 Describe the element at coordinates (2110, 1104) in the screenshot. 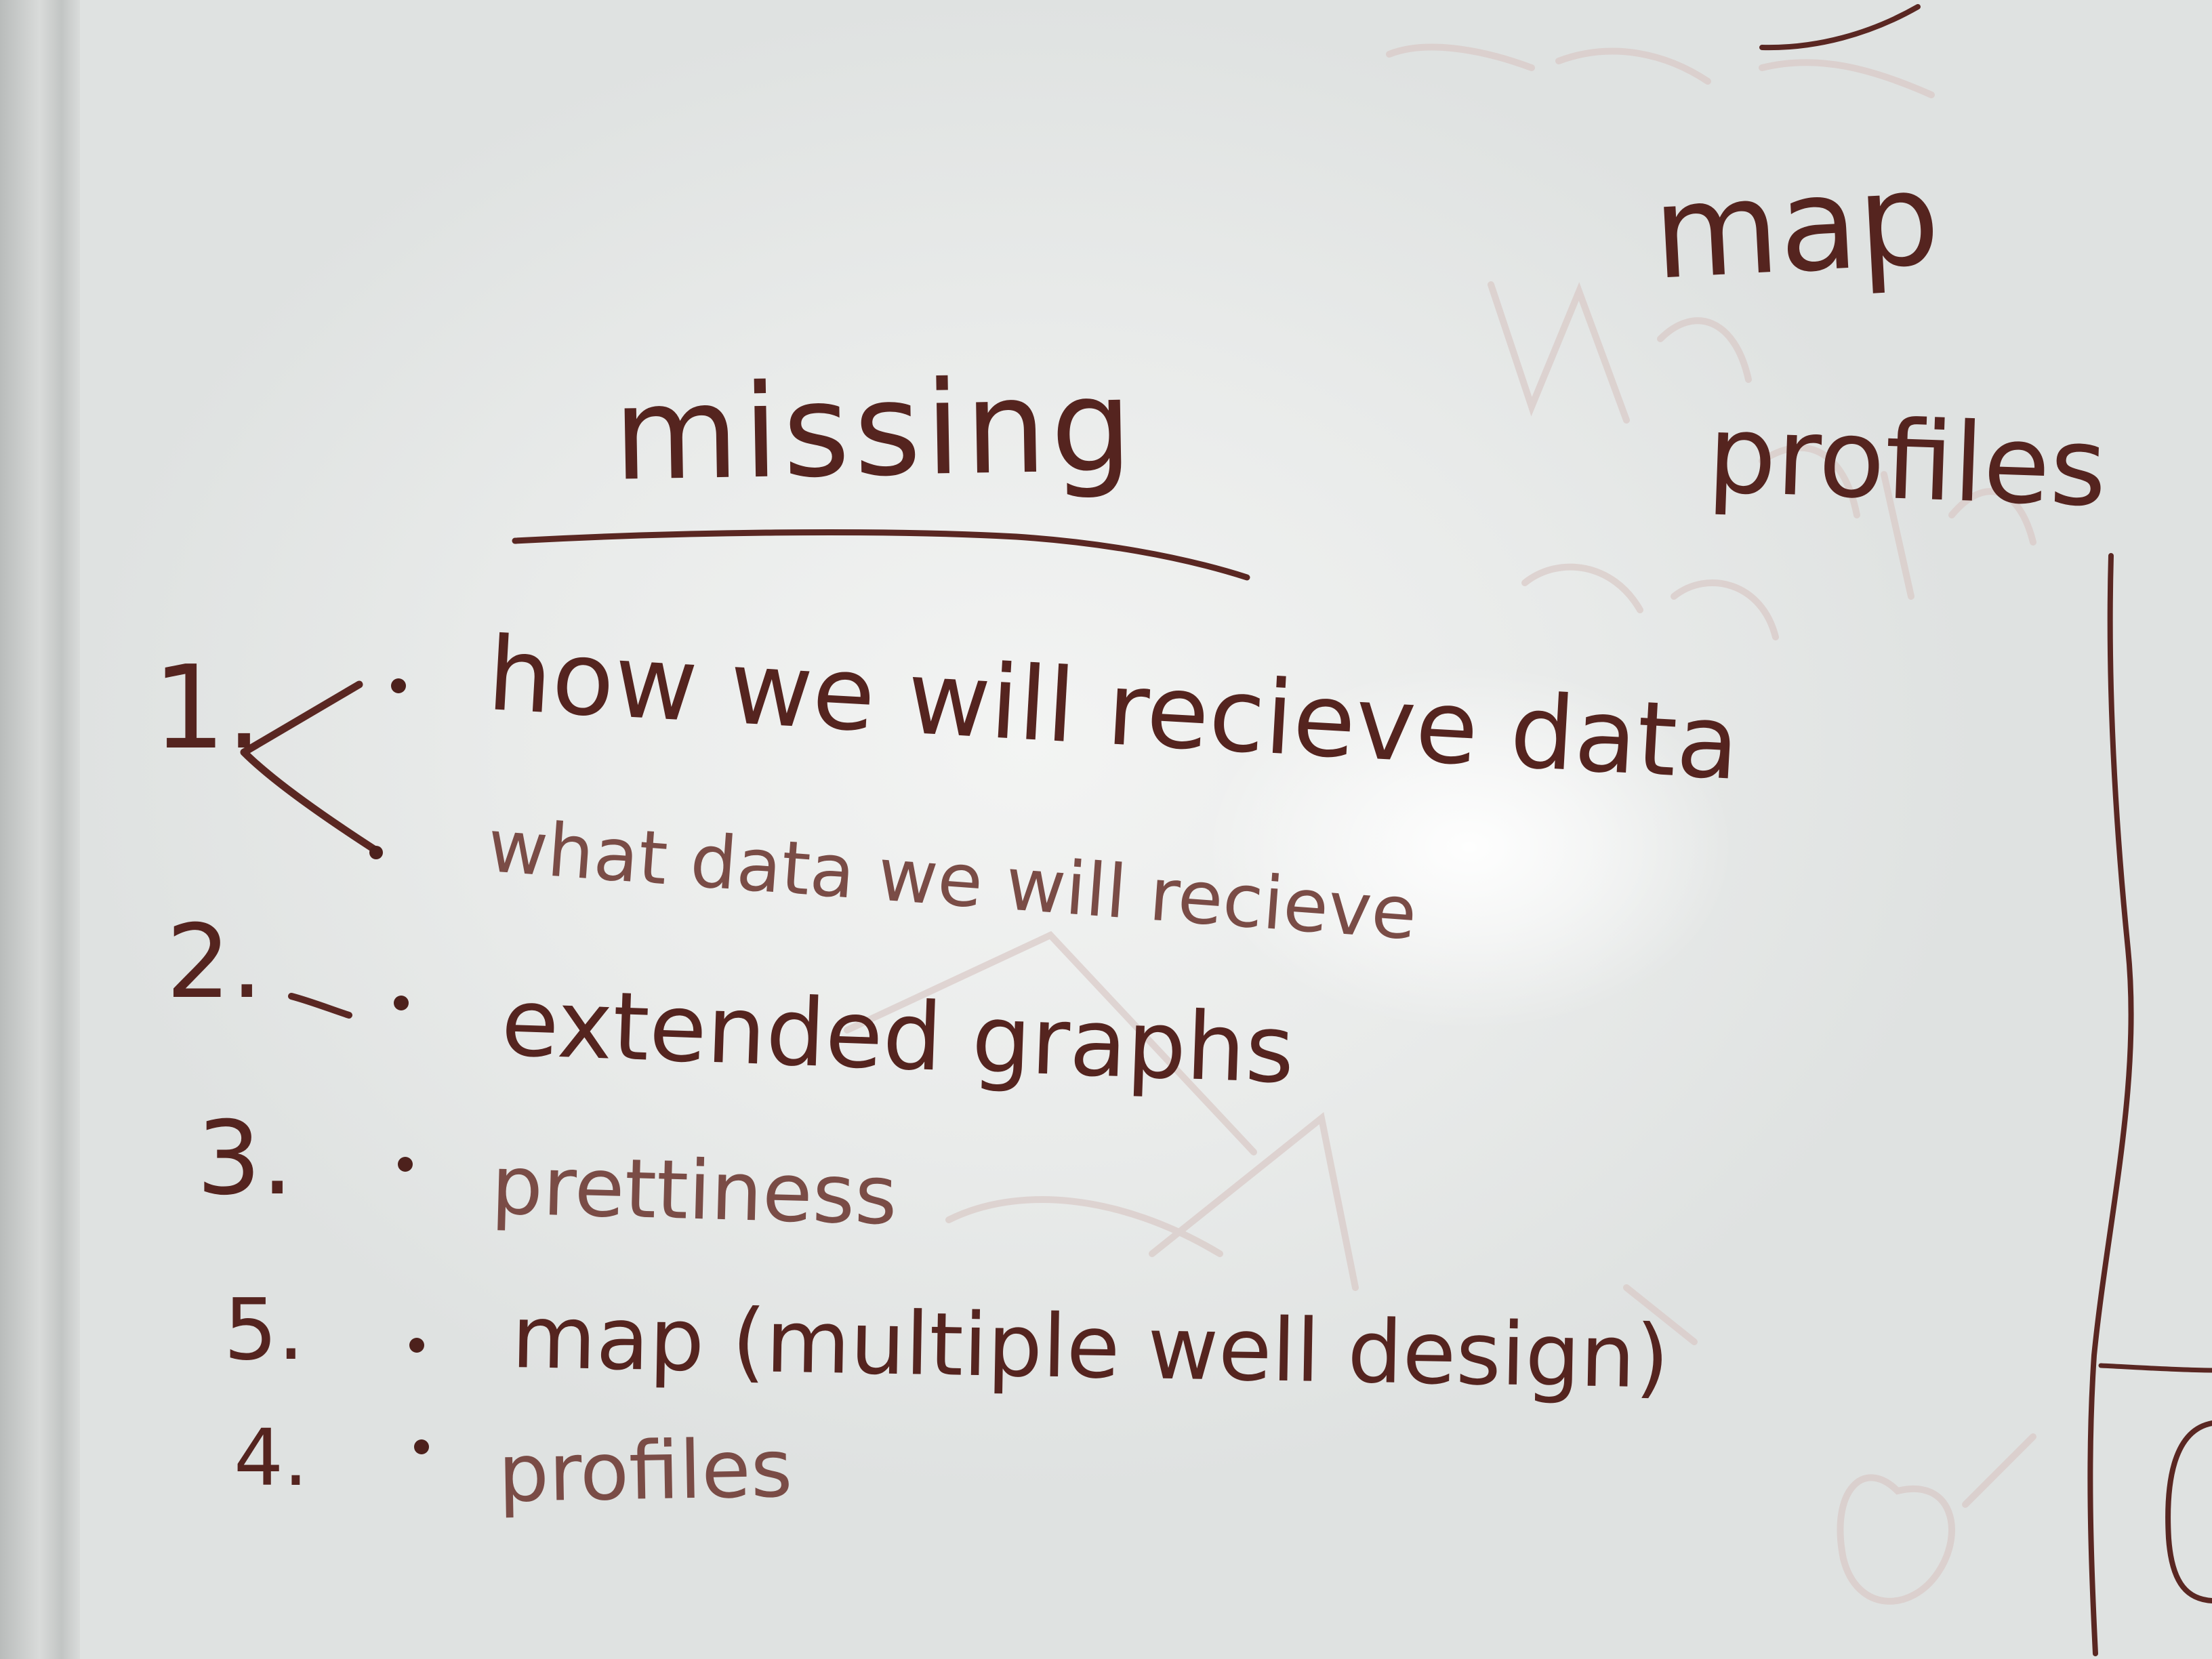

I see `vertical-divider` at that location.